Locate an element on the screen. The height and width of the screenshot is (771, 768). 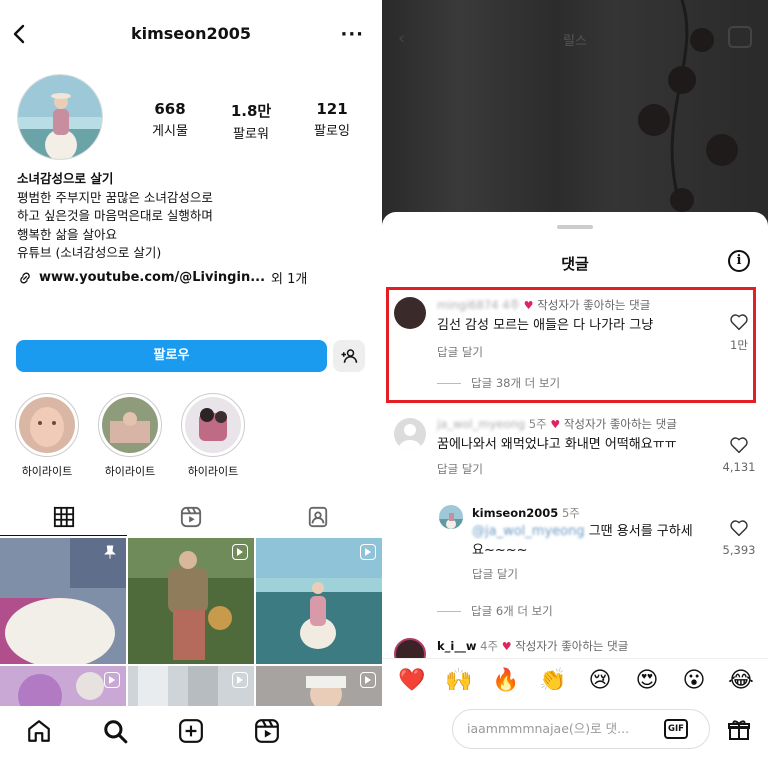
search-icon is located at coordinates (115, 731).